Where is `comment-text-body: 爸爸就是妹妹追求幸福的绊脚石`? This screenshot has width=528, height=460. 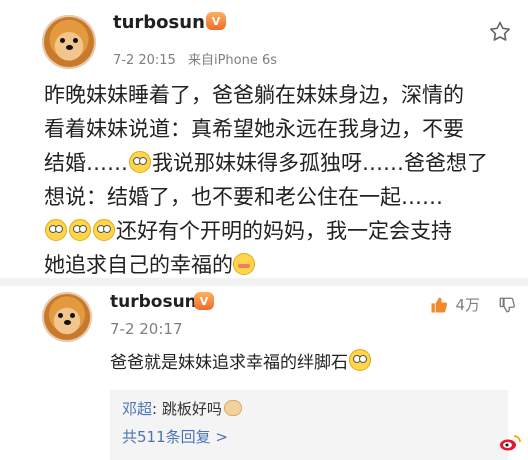
comment-text-body: 爸爸就是妹妹追求幸福的绊脚石 is located at coordinates (229, 363).